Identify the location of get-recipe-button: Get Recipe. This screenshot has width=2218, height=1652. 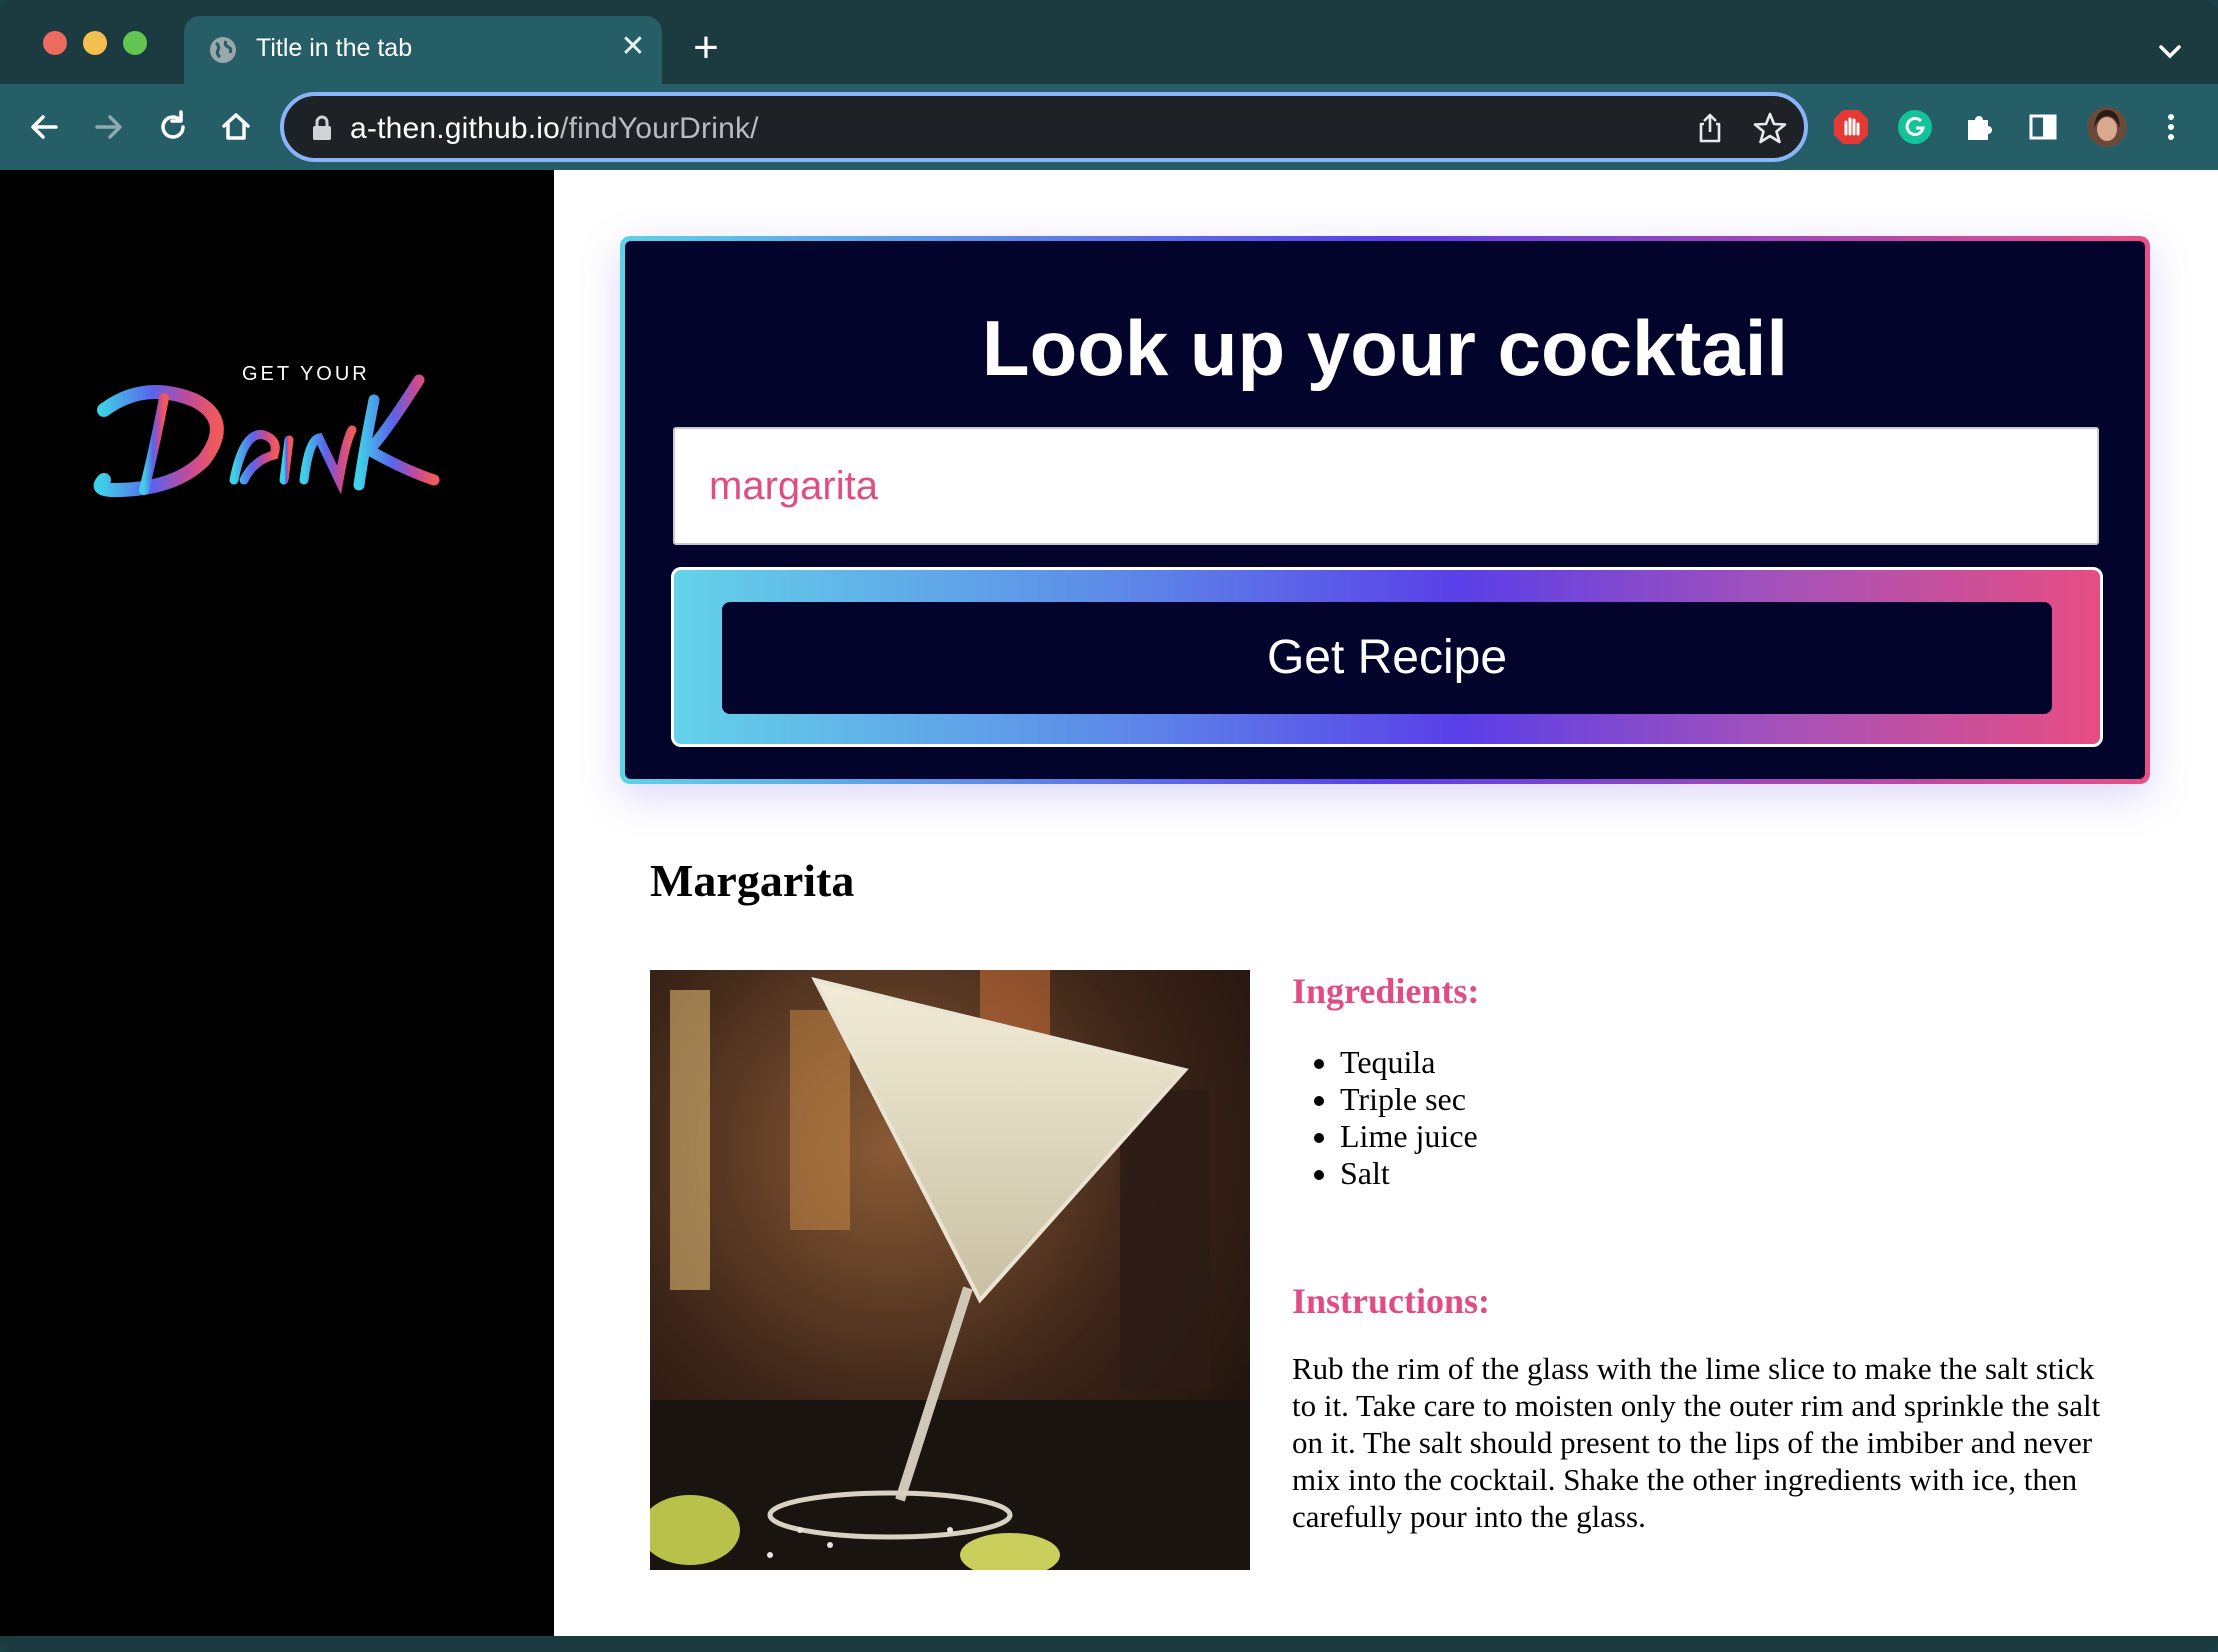
(1387, 658).